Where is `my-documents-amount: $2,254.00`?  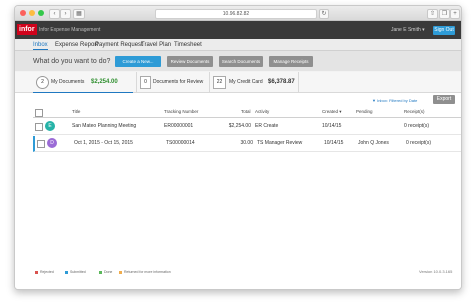
my-documents-amount: $2,254.00 is located at coordinates (104, 82).